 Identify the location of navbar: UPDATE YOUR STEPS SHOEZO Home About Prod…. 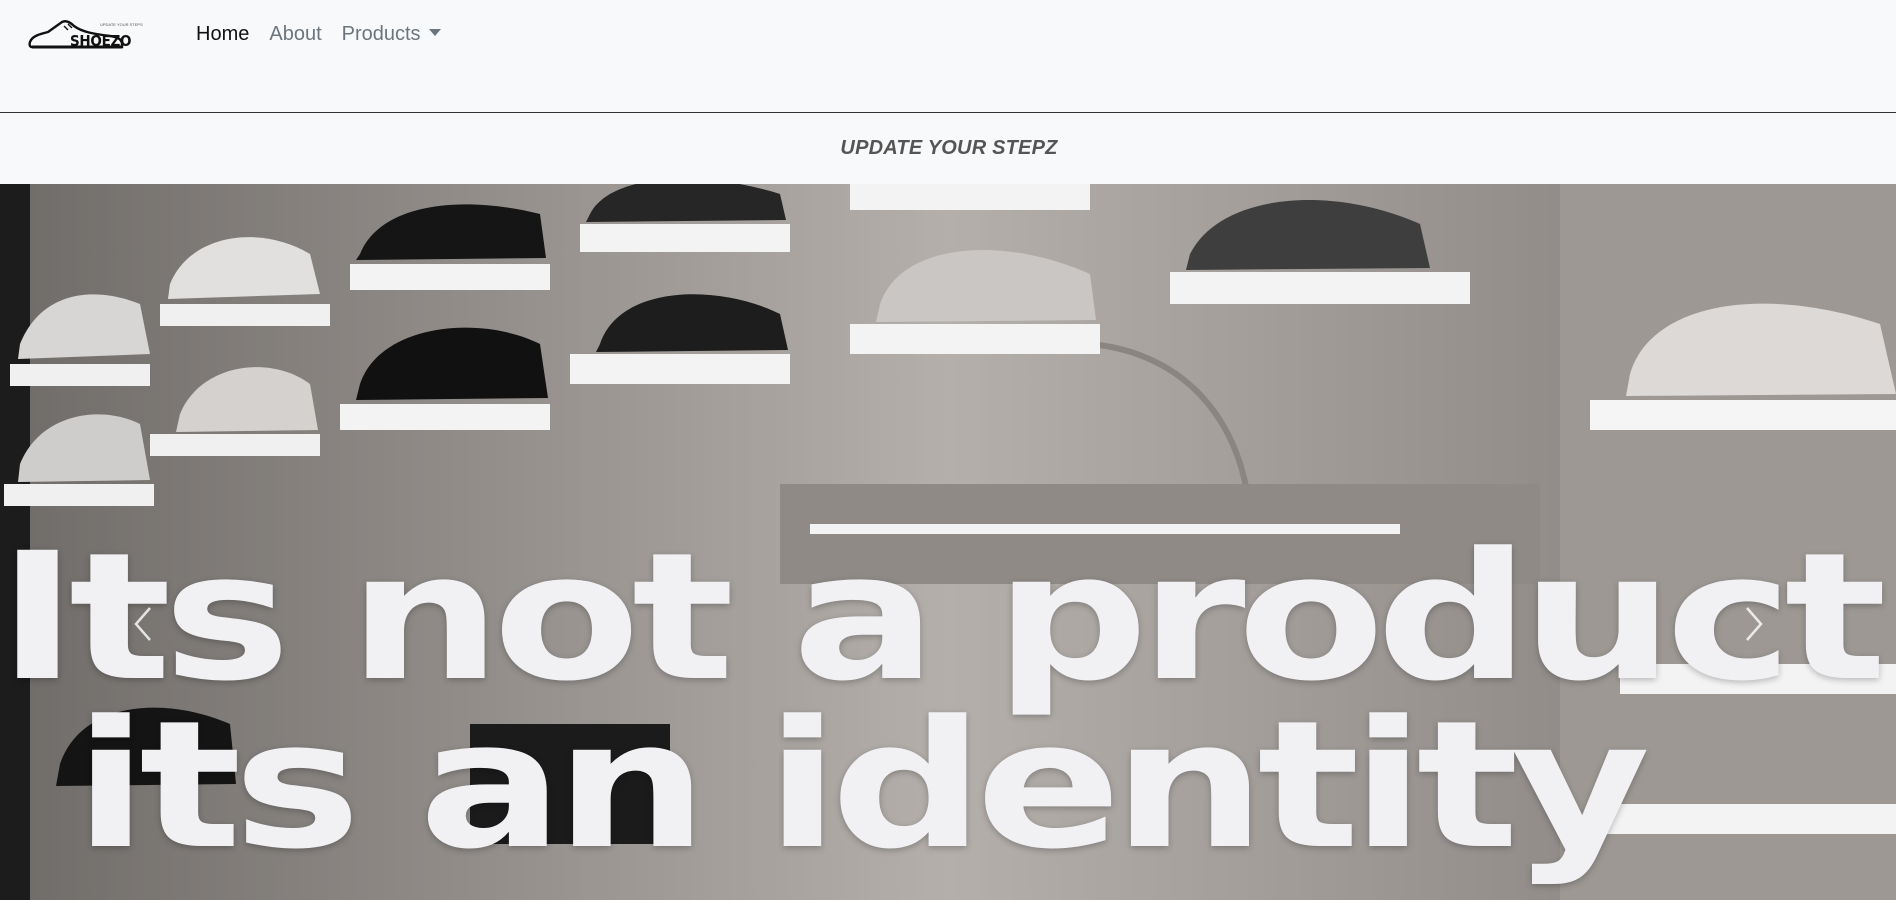
(948, 56).